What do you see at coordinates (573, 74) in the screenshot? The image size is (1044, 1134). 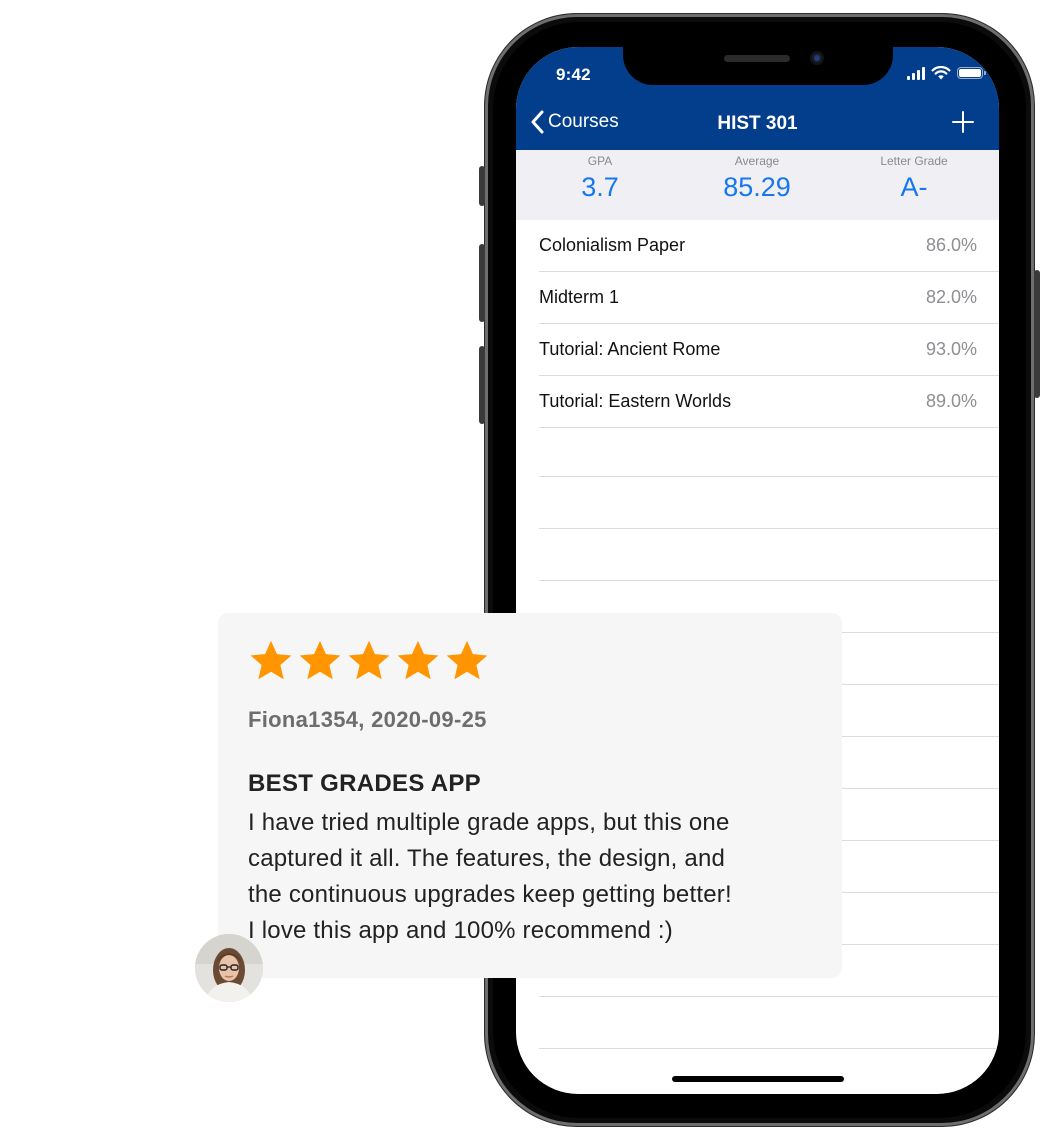 I see `status-time: 9:42` at bounding box center [573, 74].